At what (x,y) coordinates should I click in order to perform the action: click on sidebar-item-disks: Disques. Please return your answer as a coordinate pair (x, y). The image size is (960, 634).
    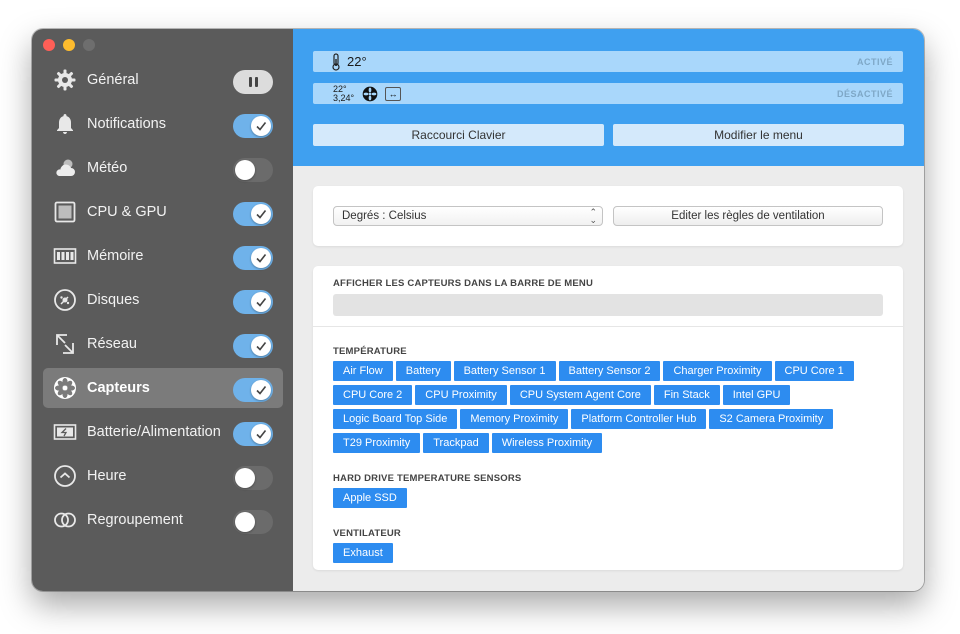
    Looking at the image, I should click on (163, 300).